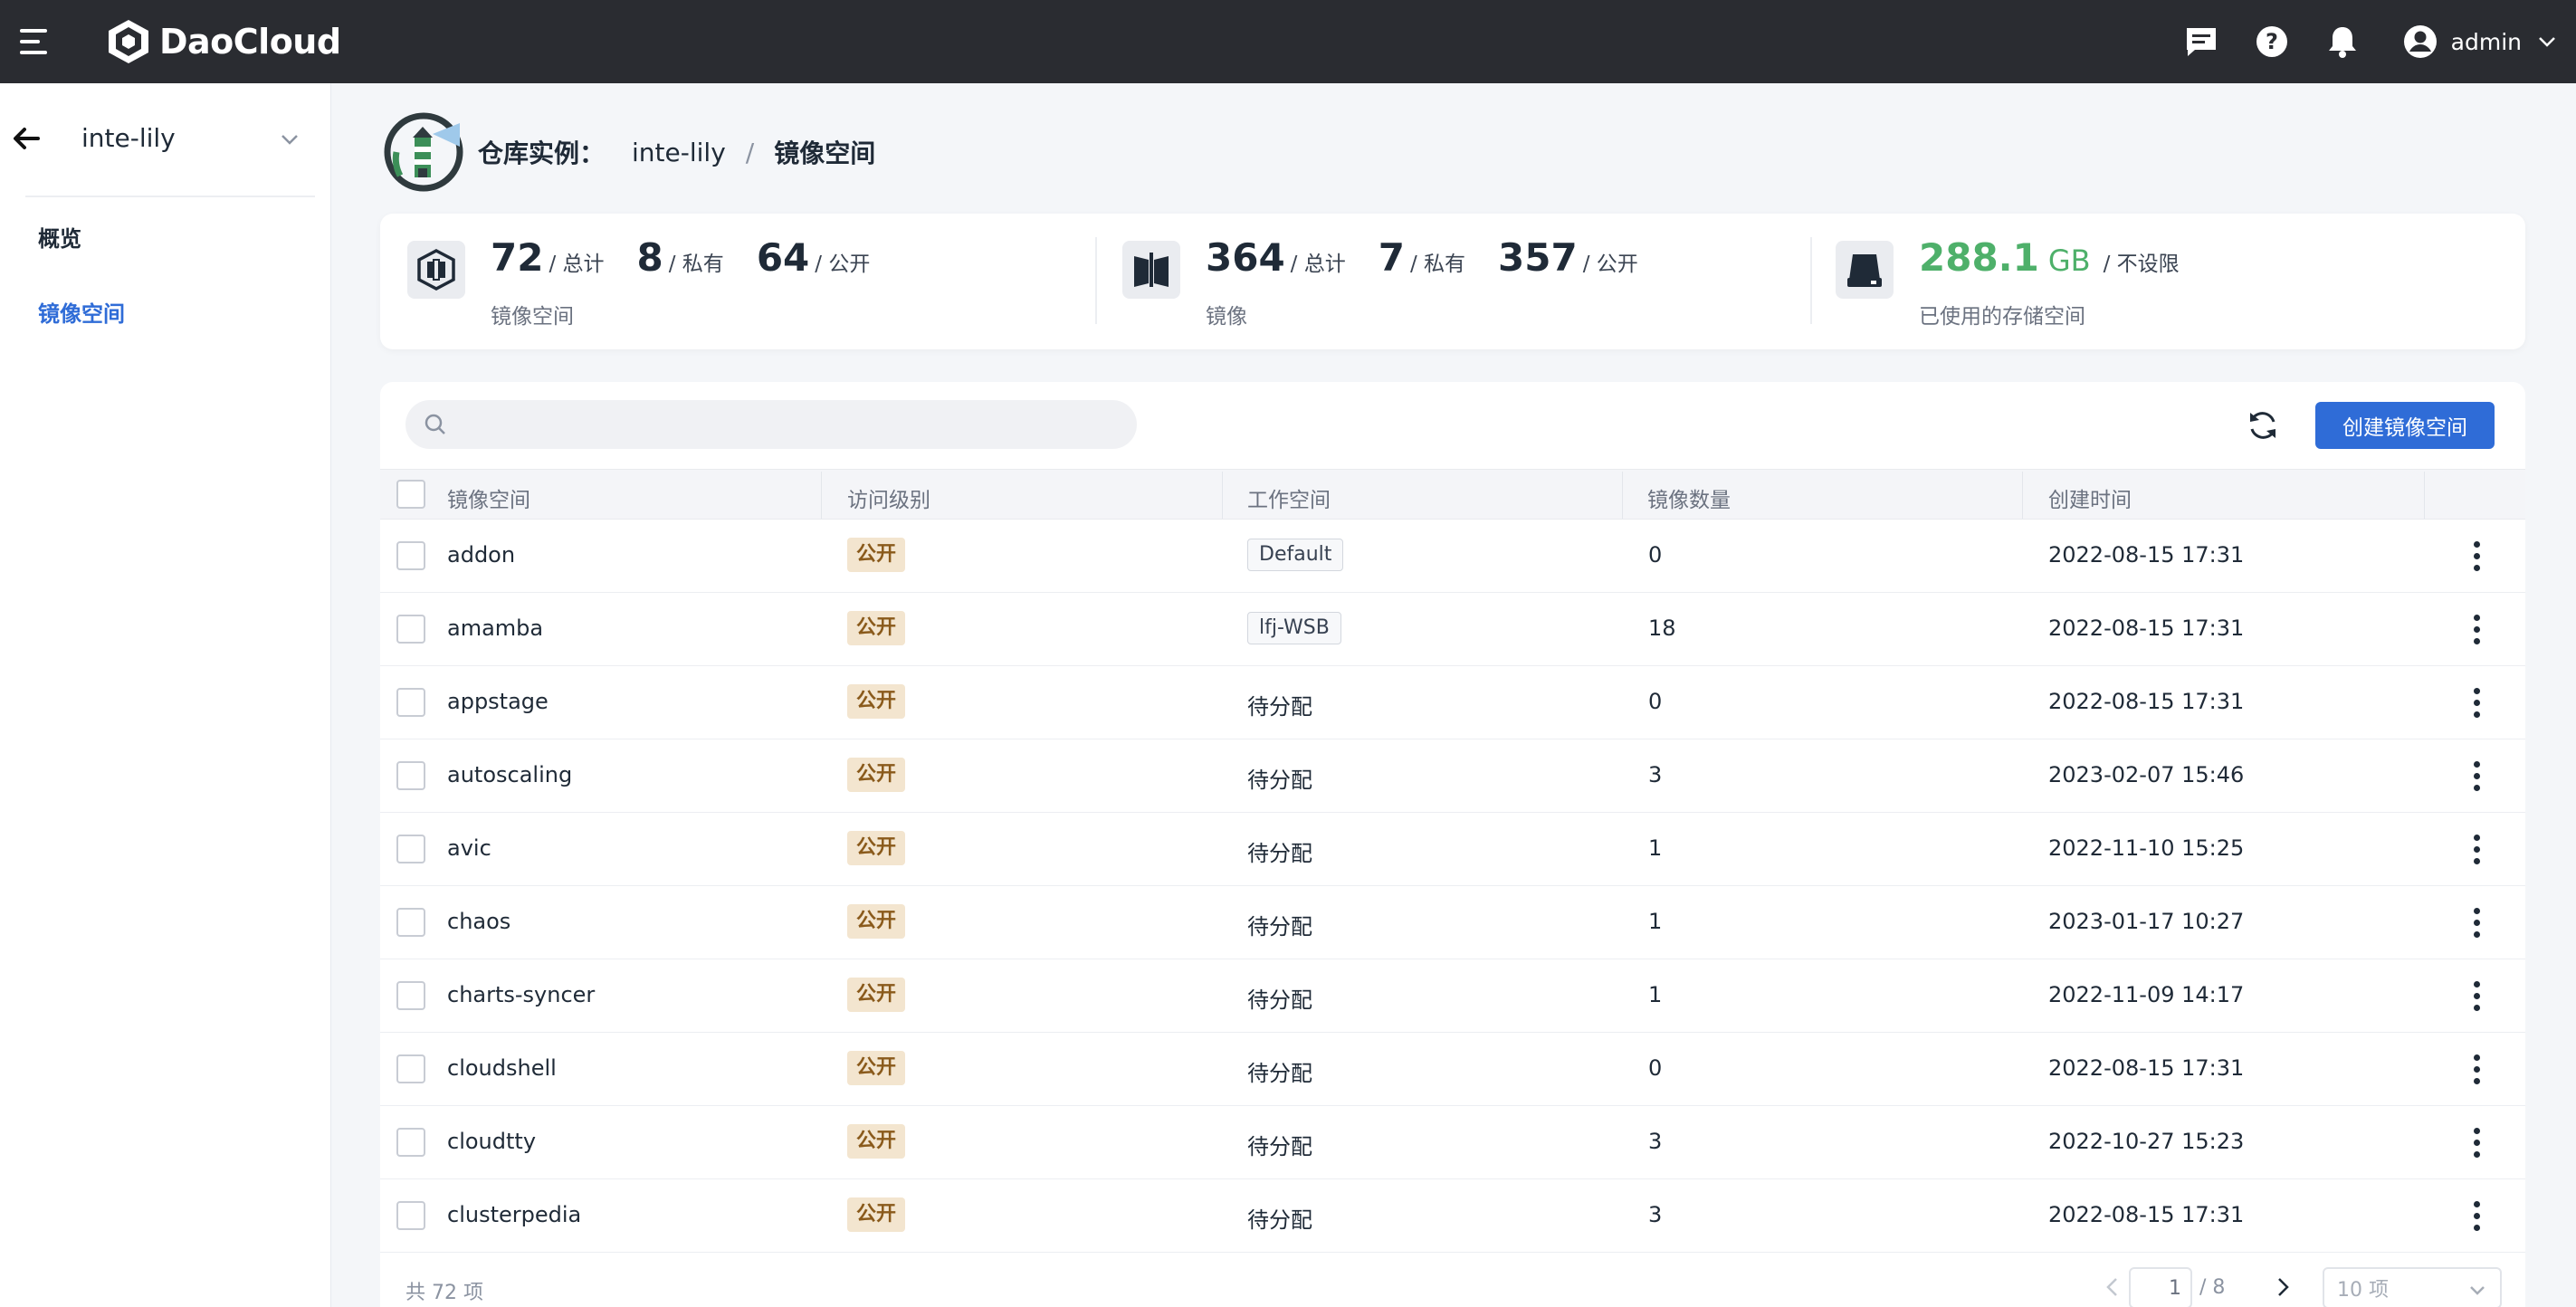  I want to click on user-menu: admin, so click(2479, 42).